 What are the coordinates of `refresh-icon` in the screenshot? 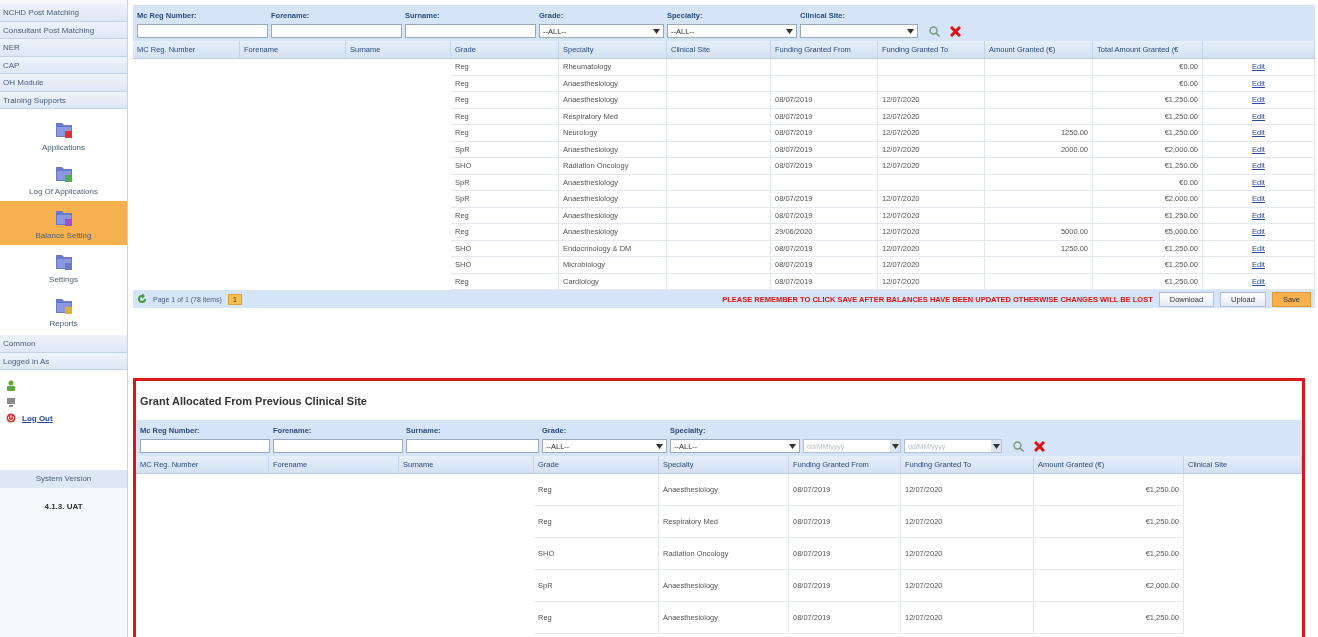 It's located at (142, 299).